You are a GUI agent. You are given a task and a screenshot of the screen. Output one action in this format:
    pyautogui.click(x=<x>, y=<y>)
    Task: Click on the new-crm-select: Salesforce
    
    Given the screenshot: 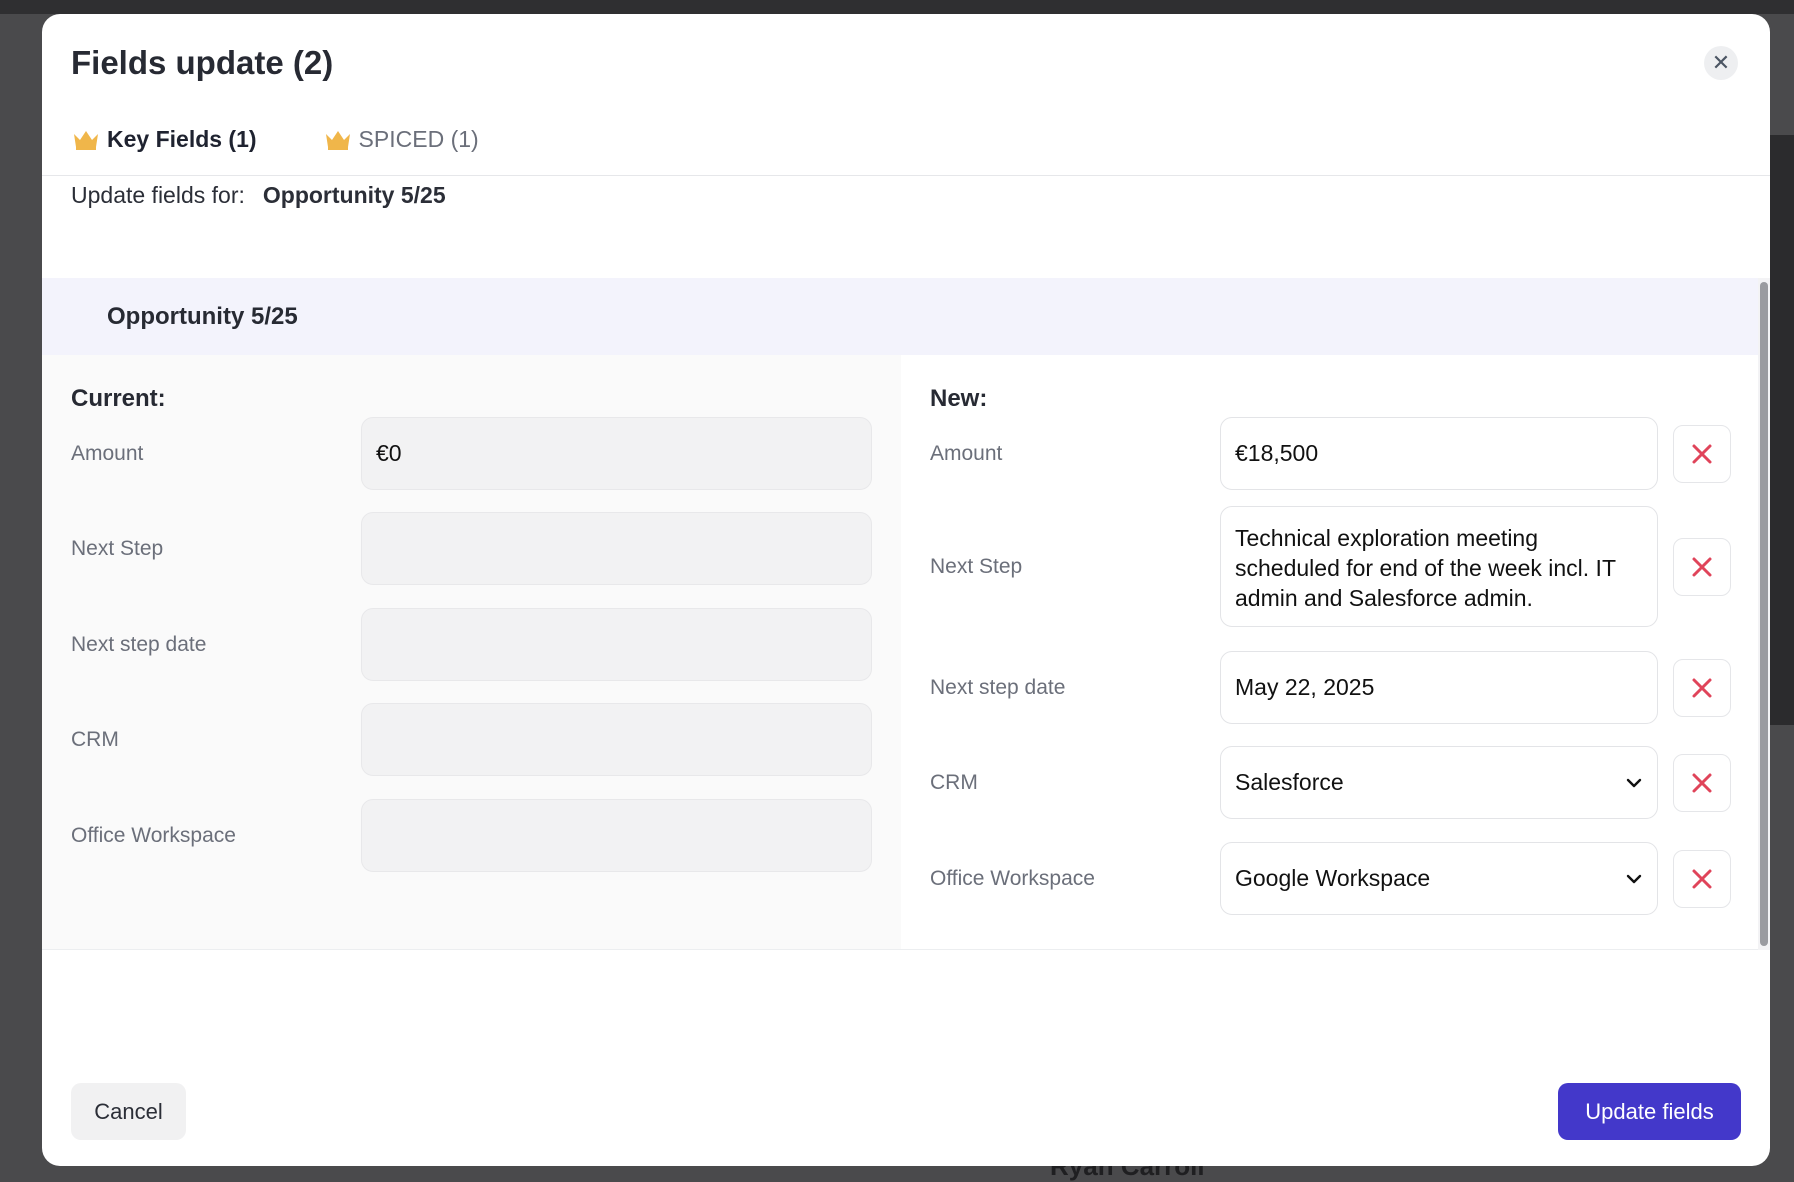 What is the action you would take?
    pyautogui.click(x=1439, y=782)
    